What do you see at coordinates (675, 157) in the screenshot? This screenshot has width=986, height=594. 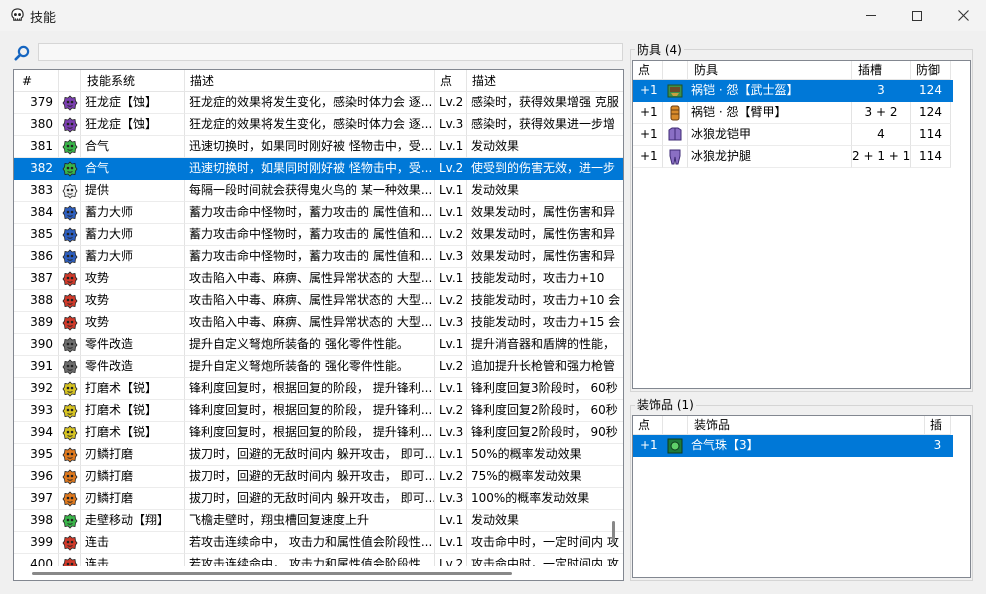 I see `leg-armor-icon` at bounding box center [675, 157].